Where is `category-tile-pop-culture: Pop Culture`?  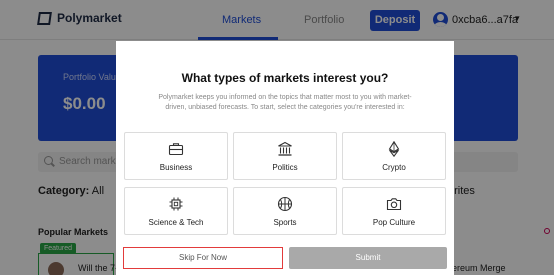
category-tile-pop-culture: Pop Culture is located at coordinates (394, 211).